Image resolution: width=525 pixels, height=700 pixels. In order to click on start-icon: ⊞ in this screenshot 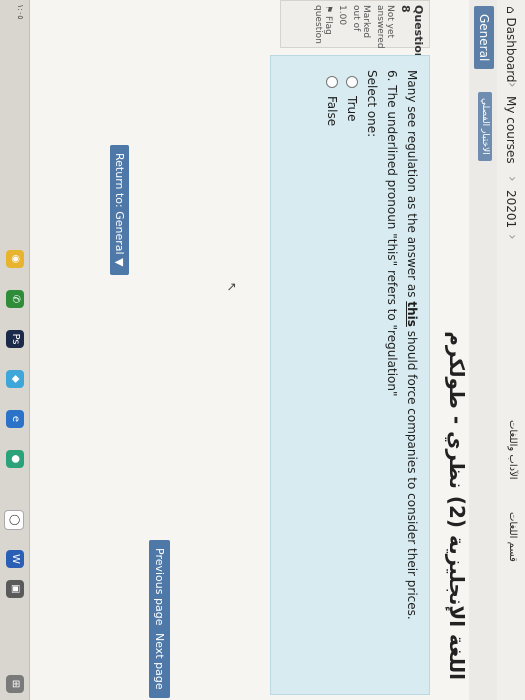, I will do `click(15, 684)`.